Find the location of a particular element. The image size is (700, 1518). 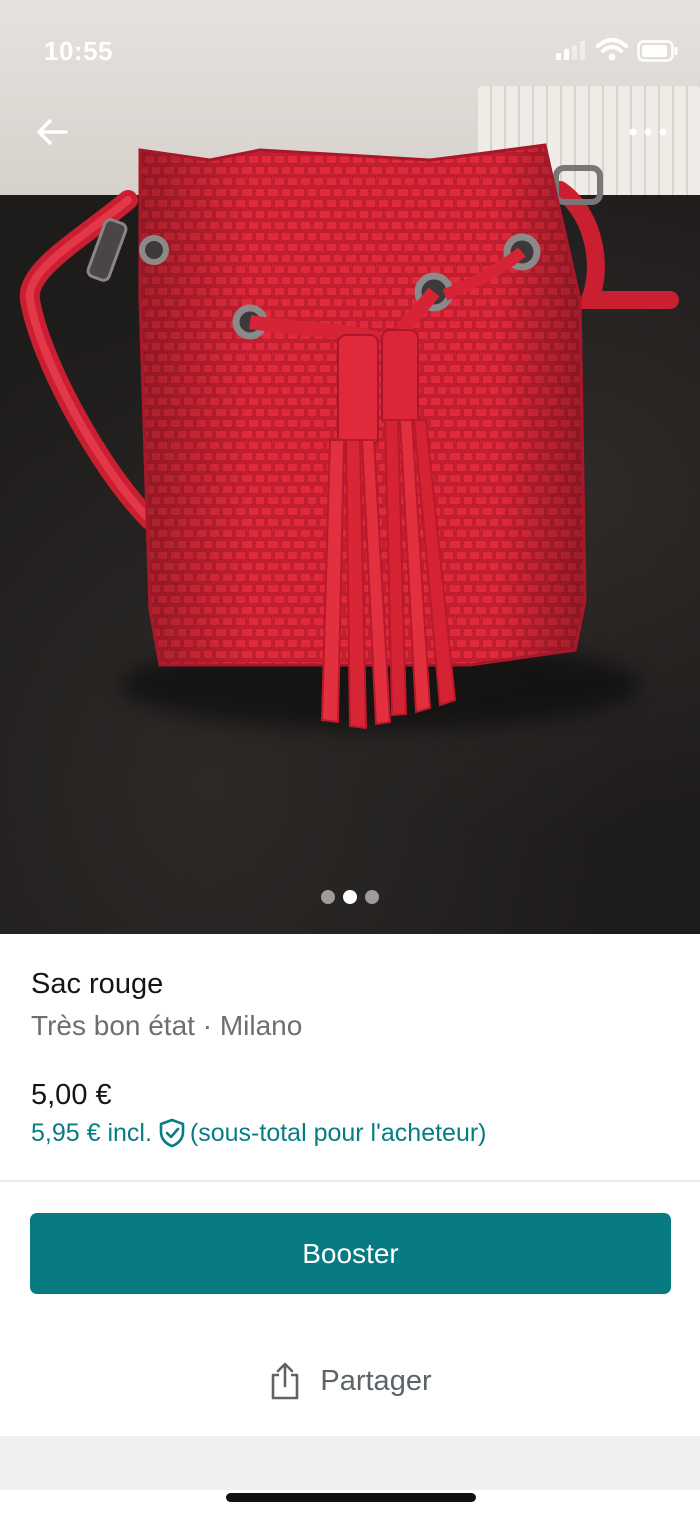

section-divider is located at coordinates (350, 1181).